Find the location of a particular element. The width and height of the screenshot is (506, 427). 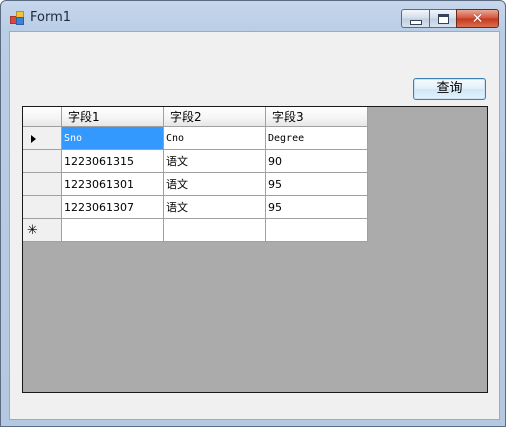

grid-cell: Degree is located at coordinates (316, 138).